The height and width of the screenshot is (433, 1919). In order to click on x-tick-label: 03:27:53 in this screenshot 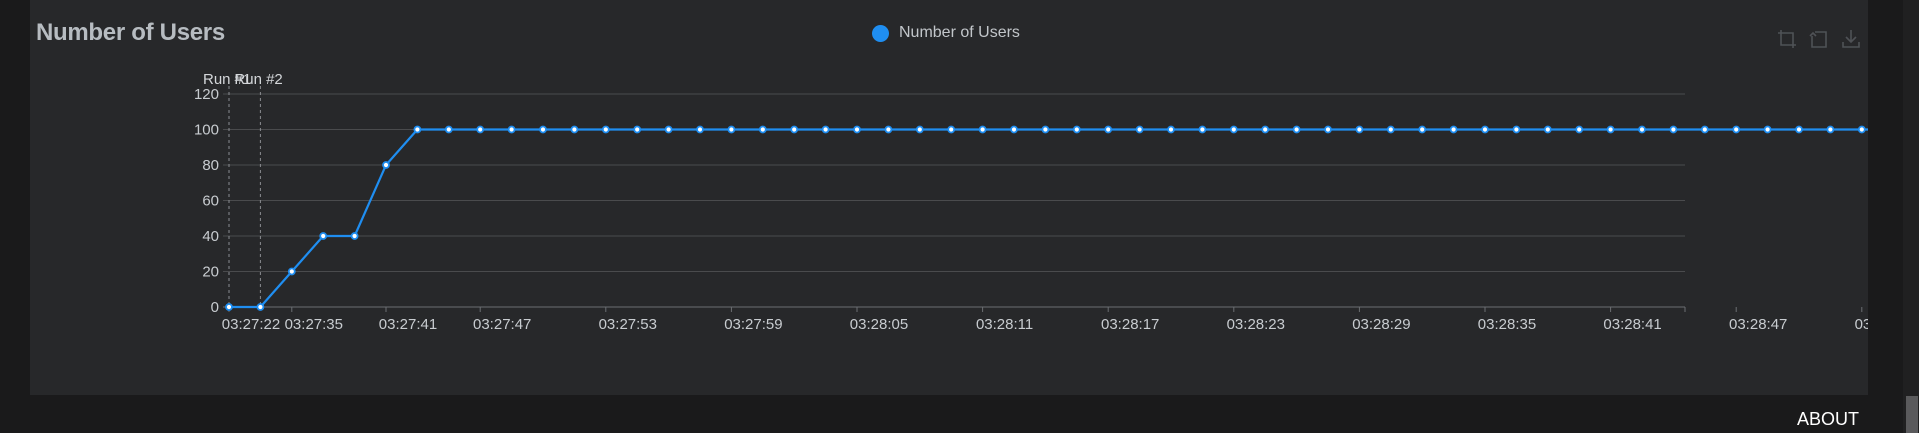, I will do `click(628, 324)`.